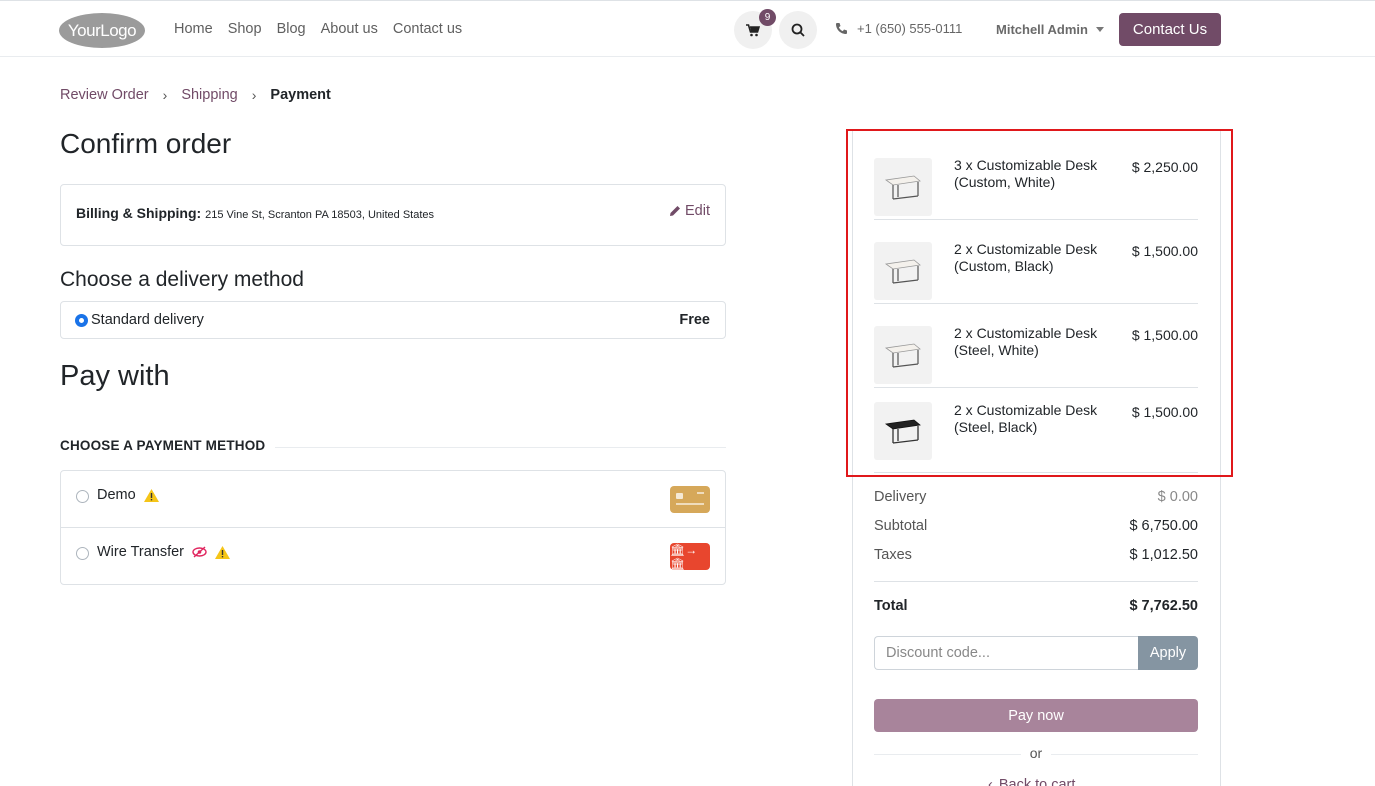 The image size is (1375, 786). What do you see at coordinates (147, 320) in the screenshot?
I see `delivery-option-label: Standard delivery` at bounding box center [147, 320].